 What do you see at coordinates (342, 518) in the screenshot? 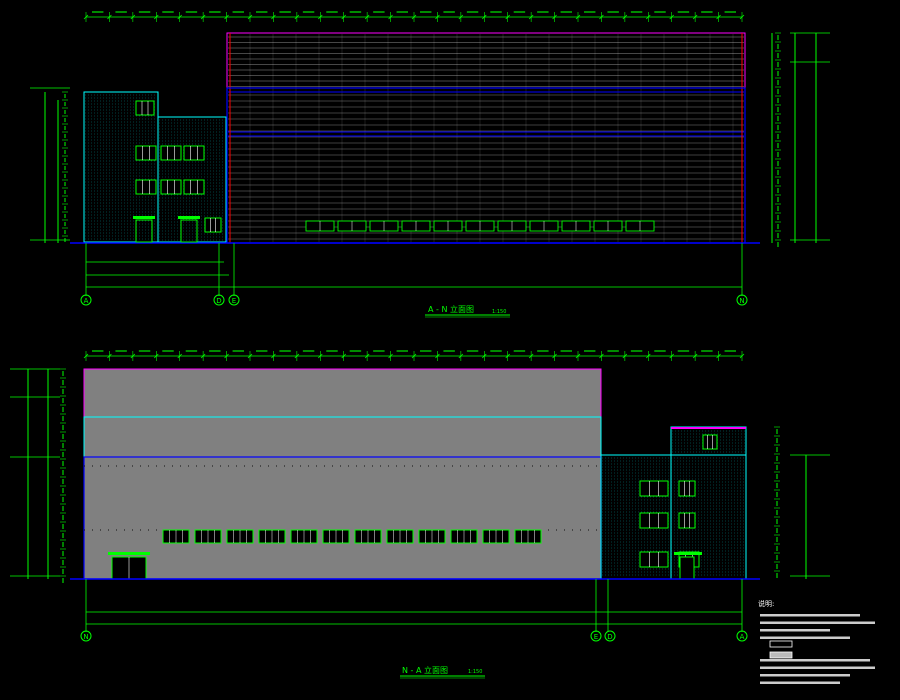
I see `hall-main-wall` at bounding box center [342, 518].